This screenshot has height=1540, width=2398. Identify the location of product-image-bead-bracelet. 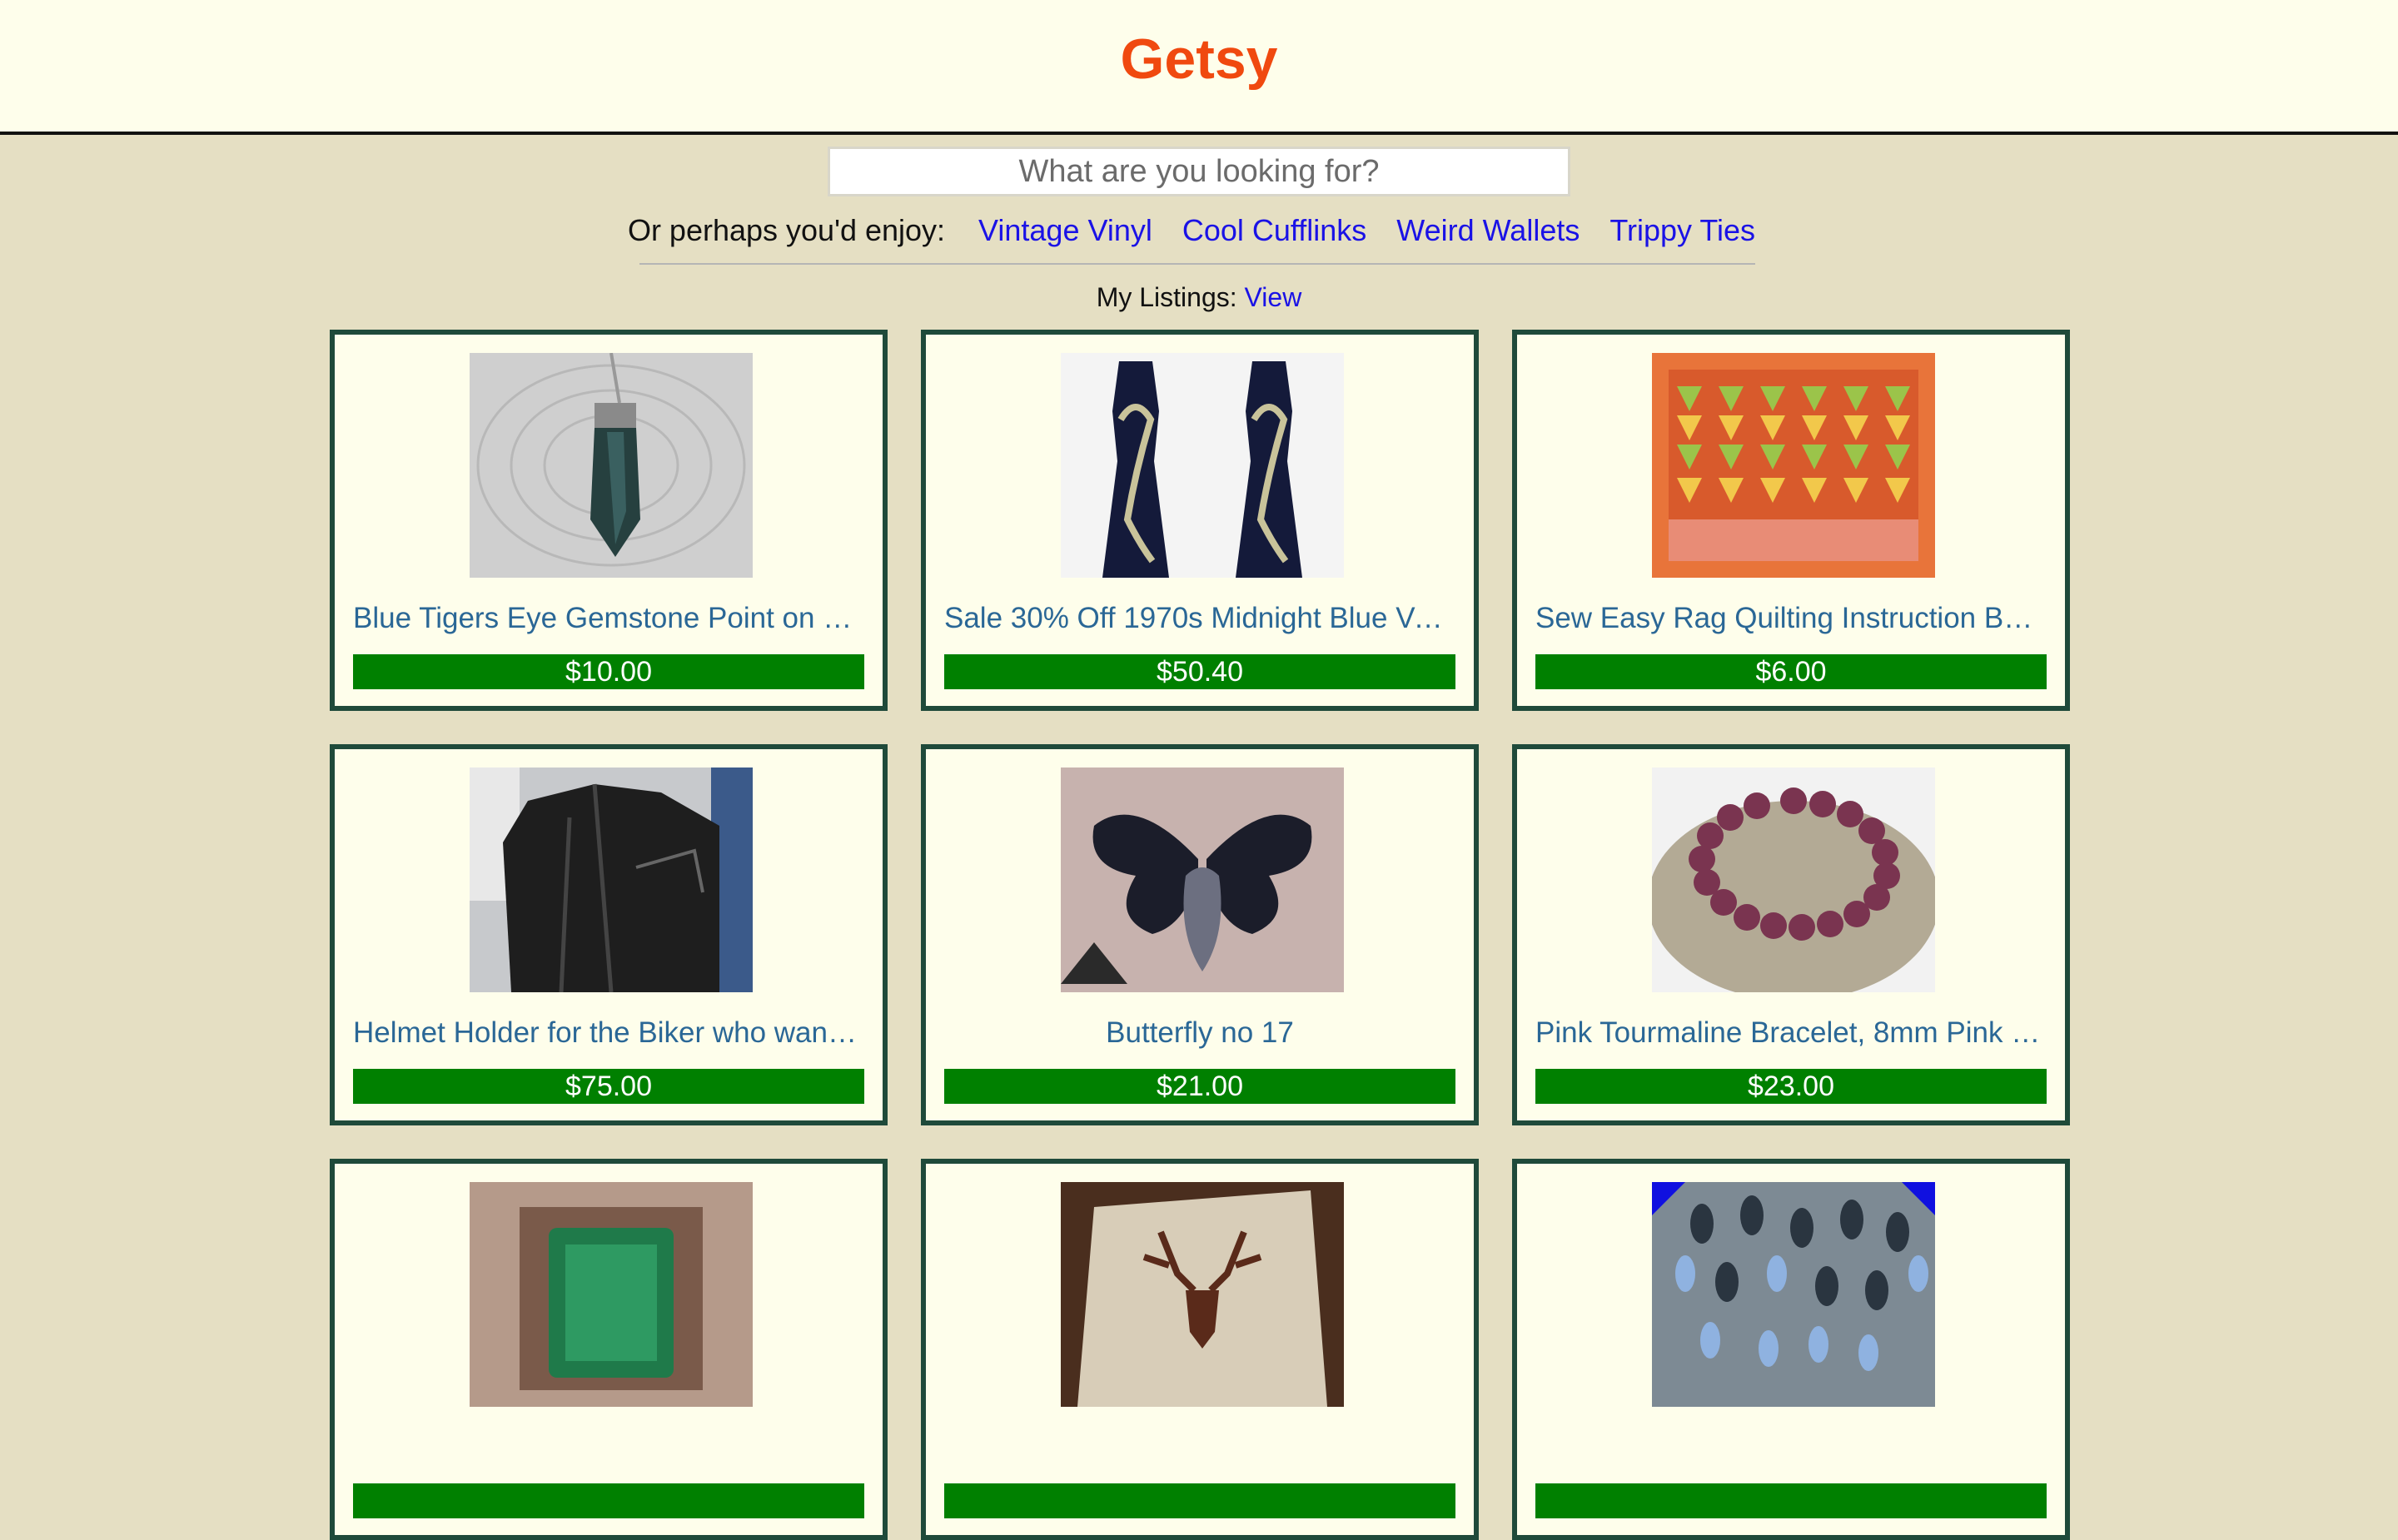
(1793, 880).